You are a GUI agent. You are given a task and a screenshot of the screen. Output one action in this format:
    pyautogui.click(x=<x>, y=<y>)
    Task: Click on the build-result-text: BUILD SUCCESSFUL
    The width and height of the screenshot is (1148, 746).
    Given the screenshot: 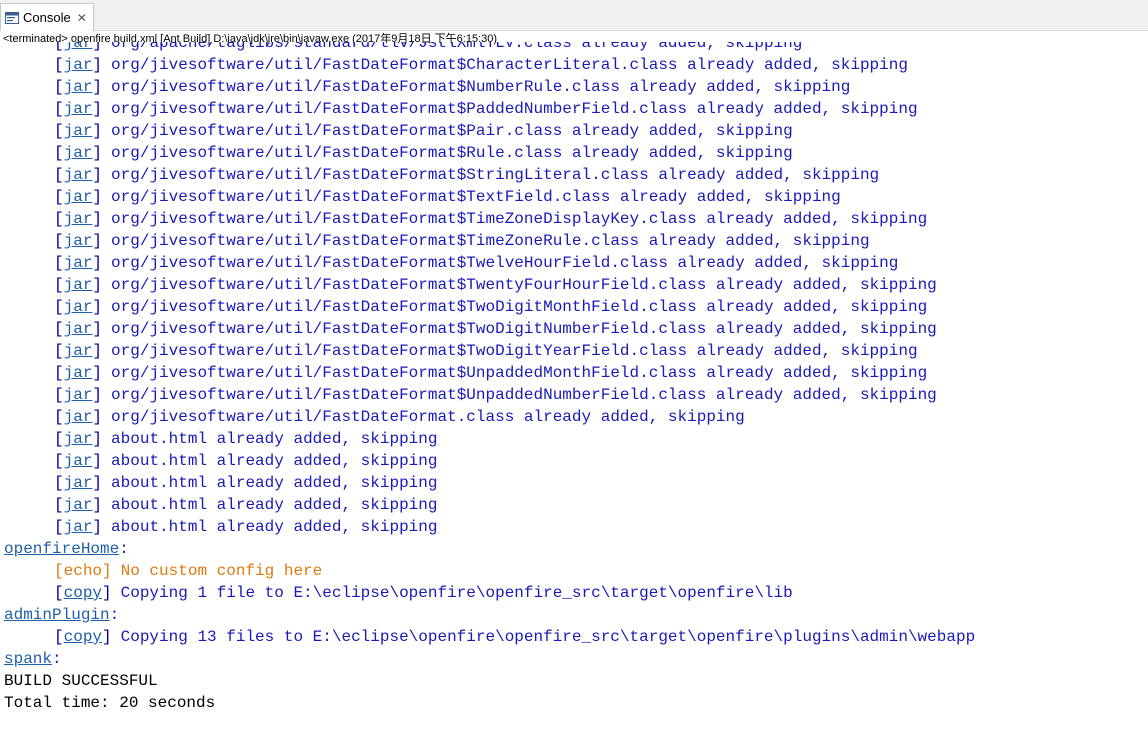 What is the action you would take?
    pyautogui.click(x=81, y=681)
    